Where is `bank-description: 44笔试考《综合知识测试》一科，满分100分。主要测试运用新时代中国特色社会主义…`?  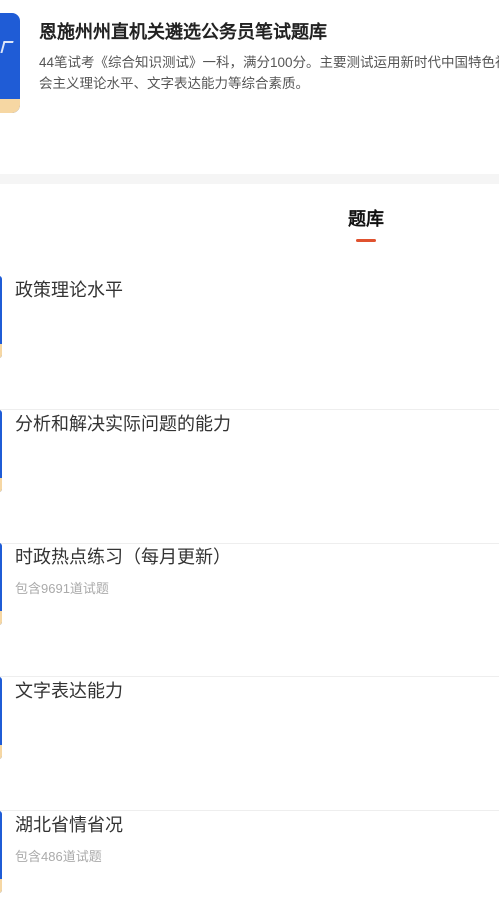 bank-description: 44笔试考《综合知识测试》一科，满分100分。主要测试运用新时代中国特色社会主义… is located at coordinates (269, 73).